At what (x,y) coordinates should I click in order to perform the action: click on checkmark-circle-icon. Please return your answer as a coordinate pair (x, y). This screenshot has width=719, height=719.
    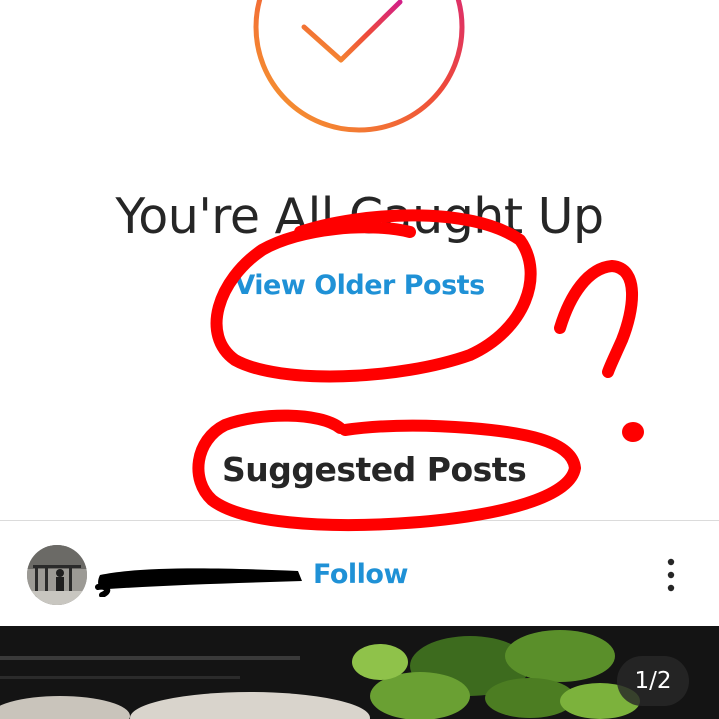
    Looking at the image, I should click on (359, 66).